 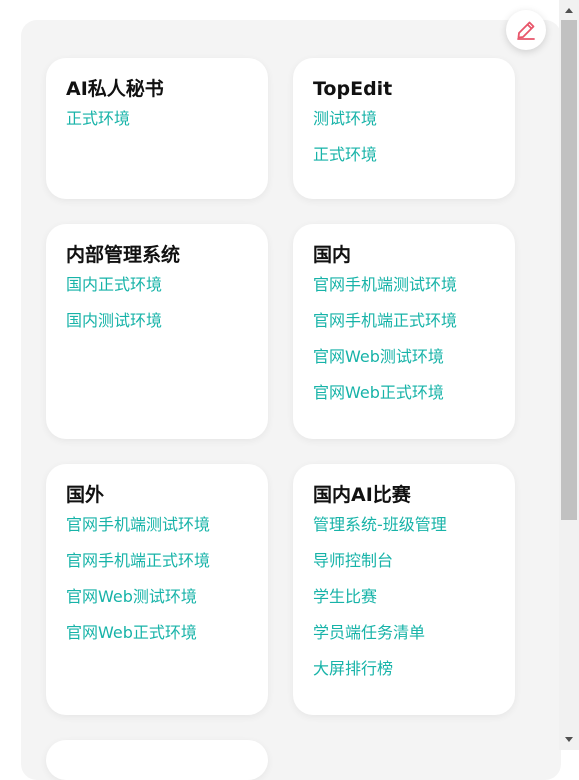 I want to click on card-ai-secretary: AI私人秘书 正式环境, so click(x=157, y=128).